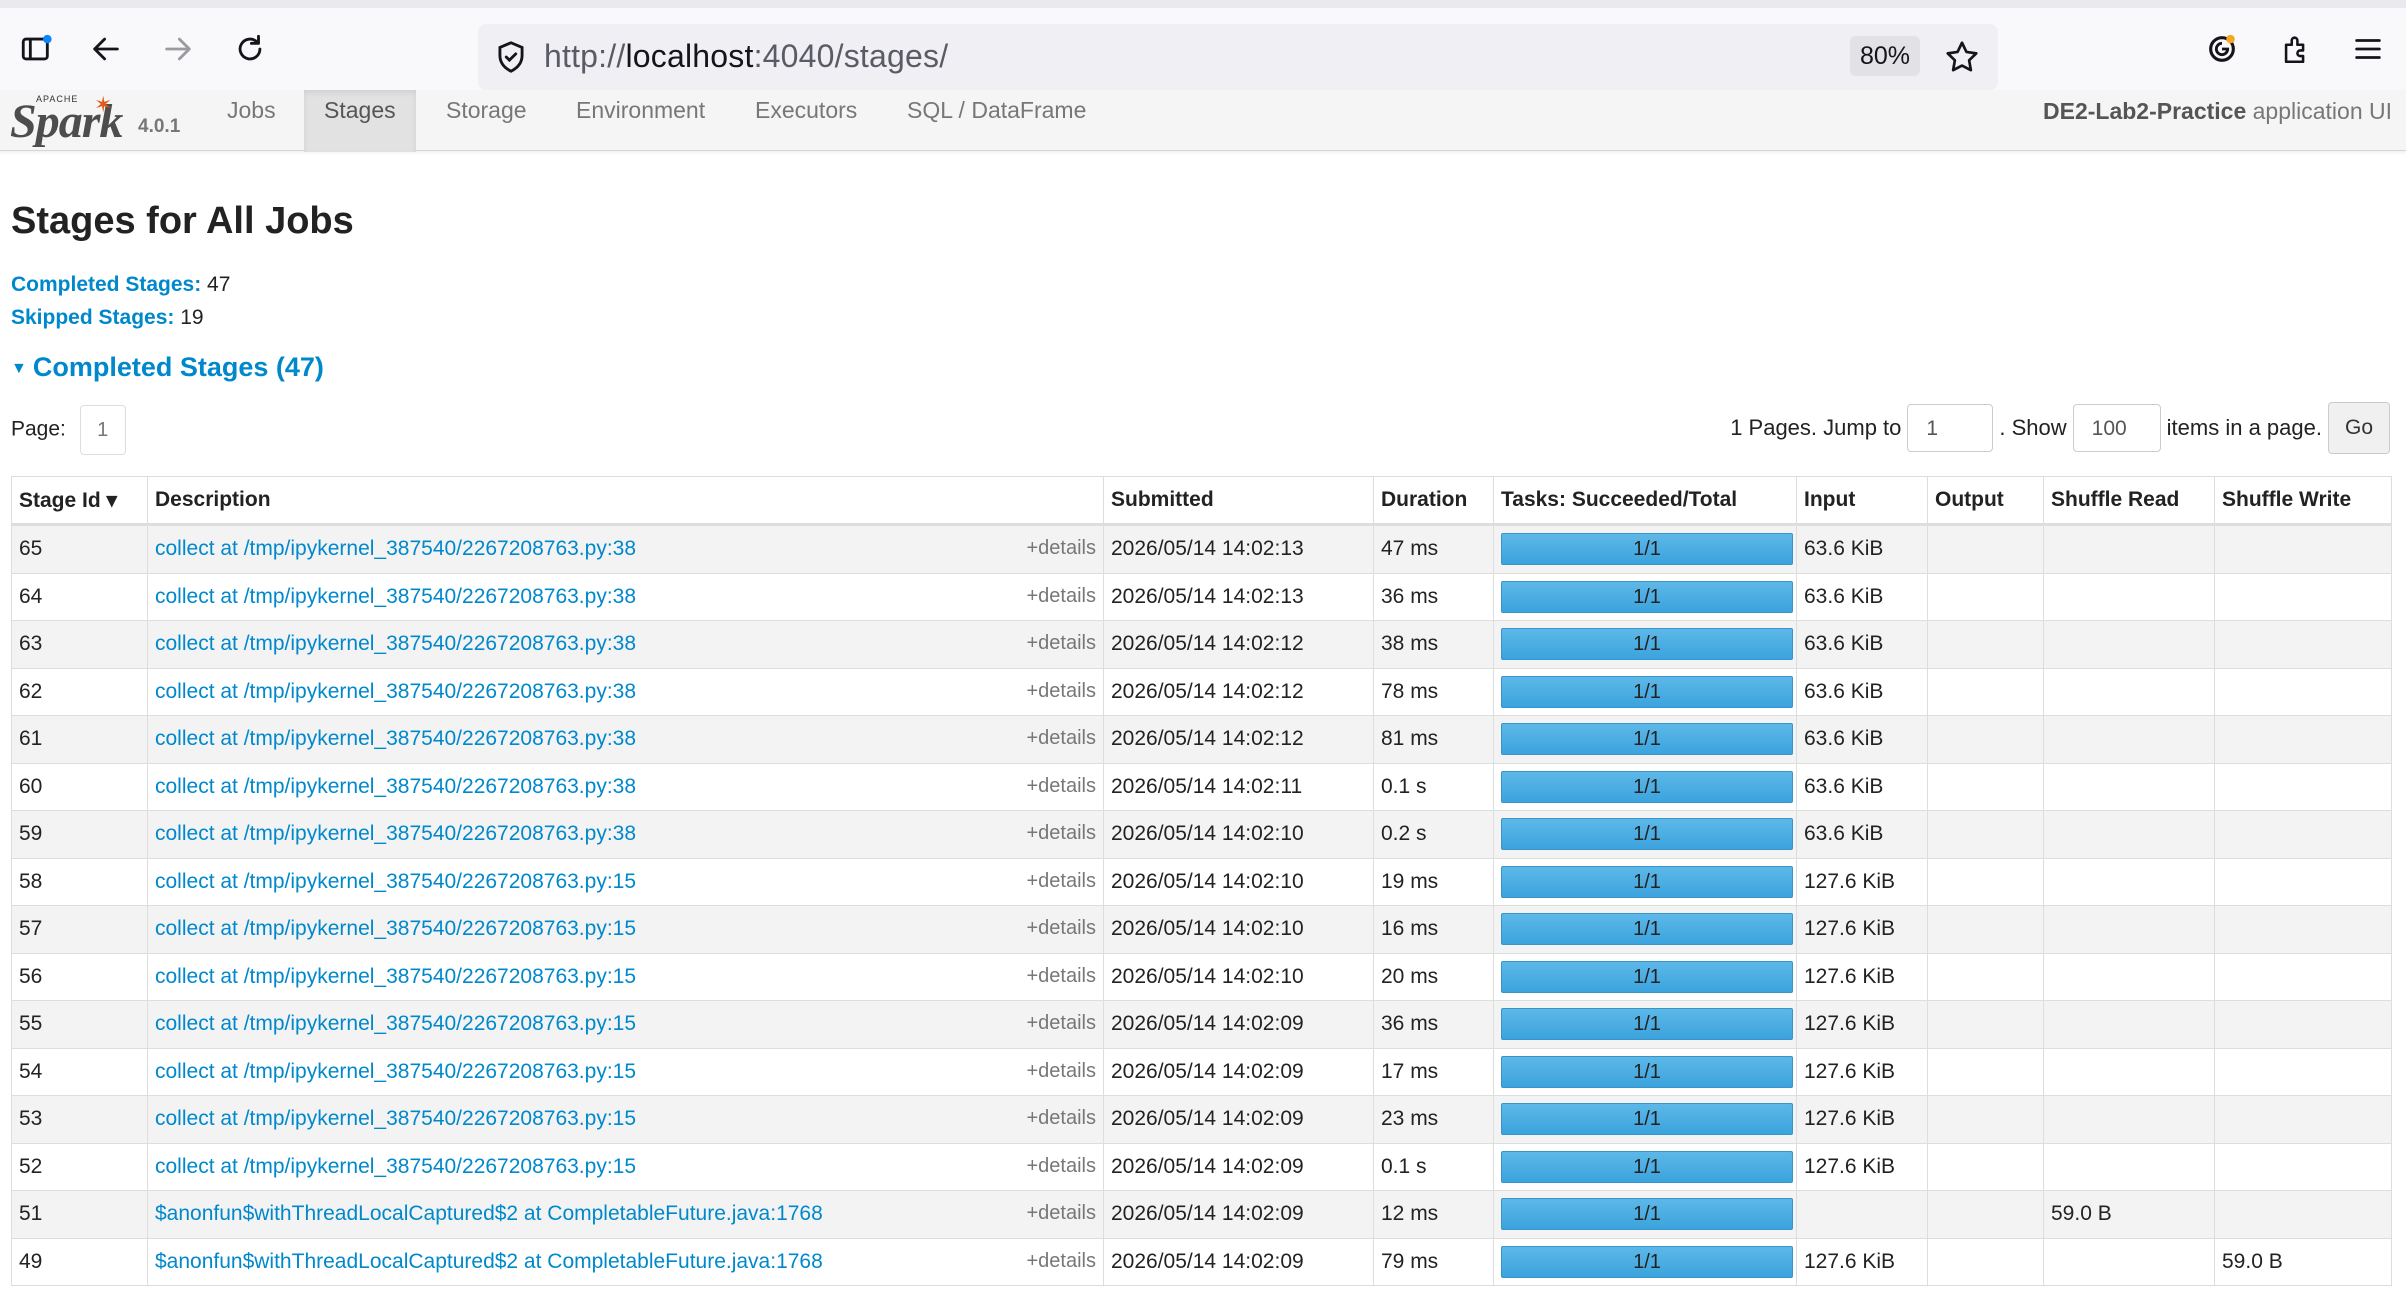 The image size is (2406, 1292). Describe the element at coordinates (106, 284) in the screenshot. I see `completed-stages-link: Completed Stages:` at that location.